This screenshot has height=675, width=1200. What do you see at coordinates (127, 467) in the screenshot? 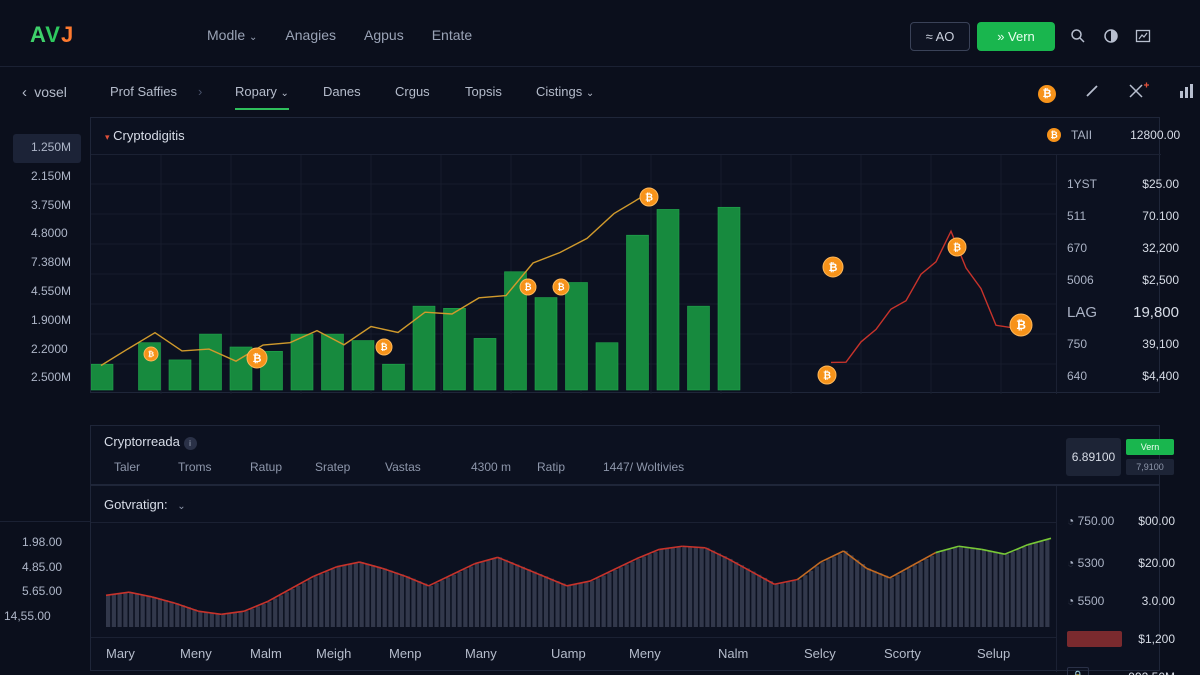
I see `column-header: Taler` at bounding box center [127, 467].